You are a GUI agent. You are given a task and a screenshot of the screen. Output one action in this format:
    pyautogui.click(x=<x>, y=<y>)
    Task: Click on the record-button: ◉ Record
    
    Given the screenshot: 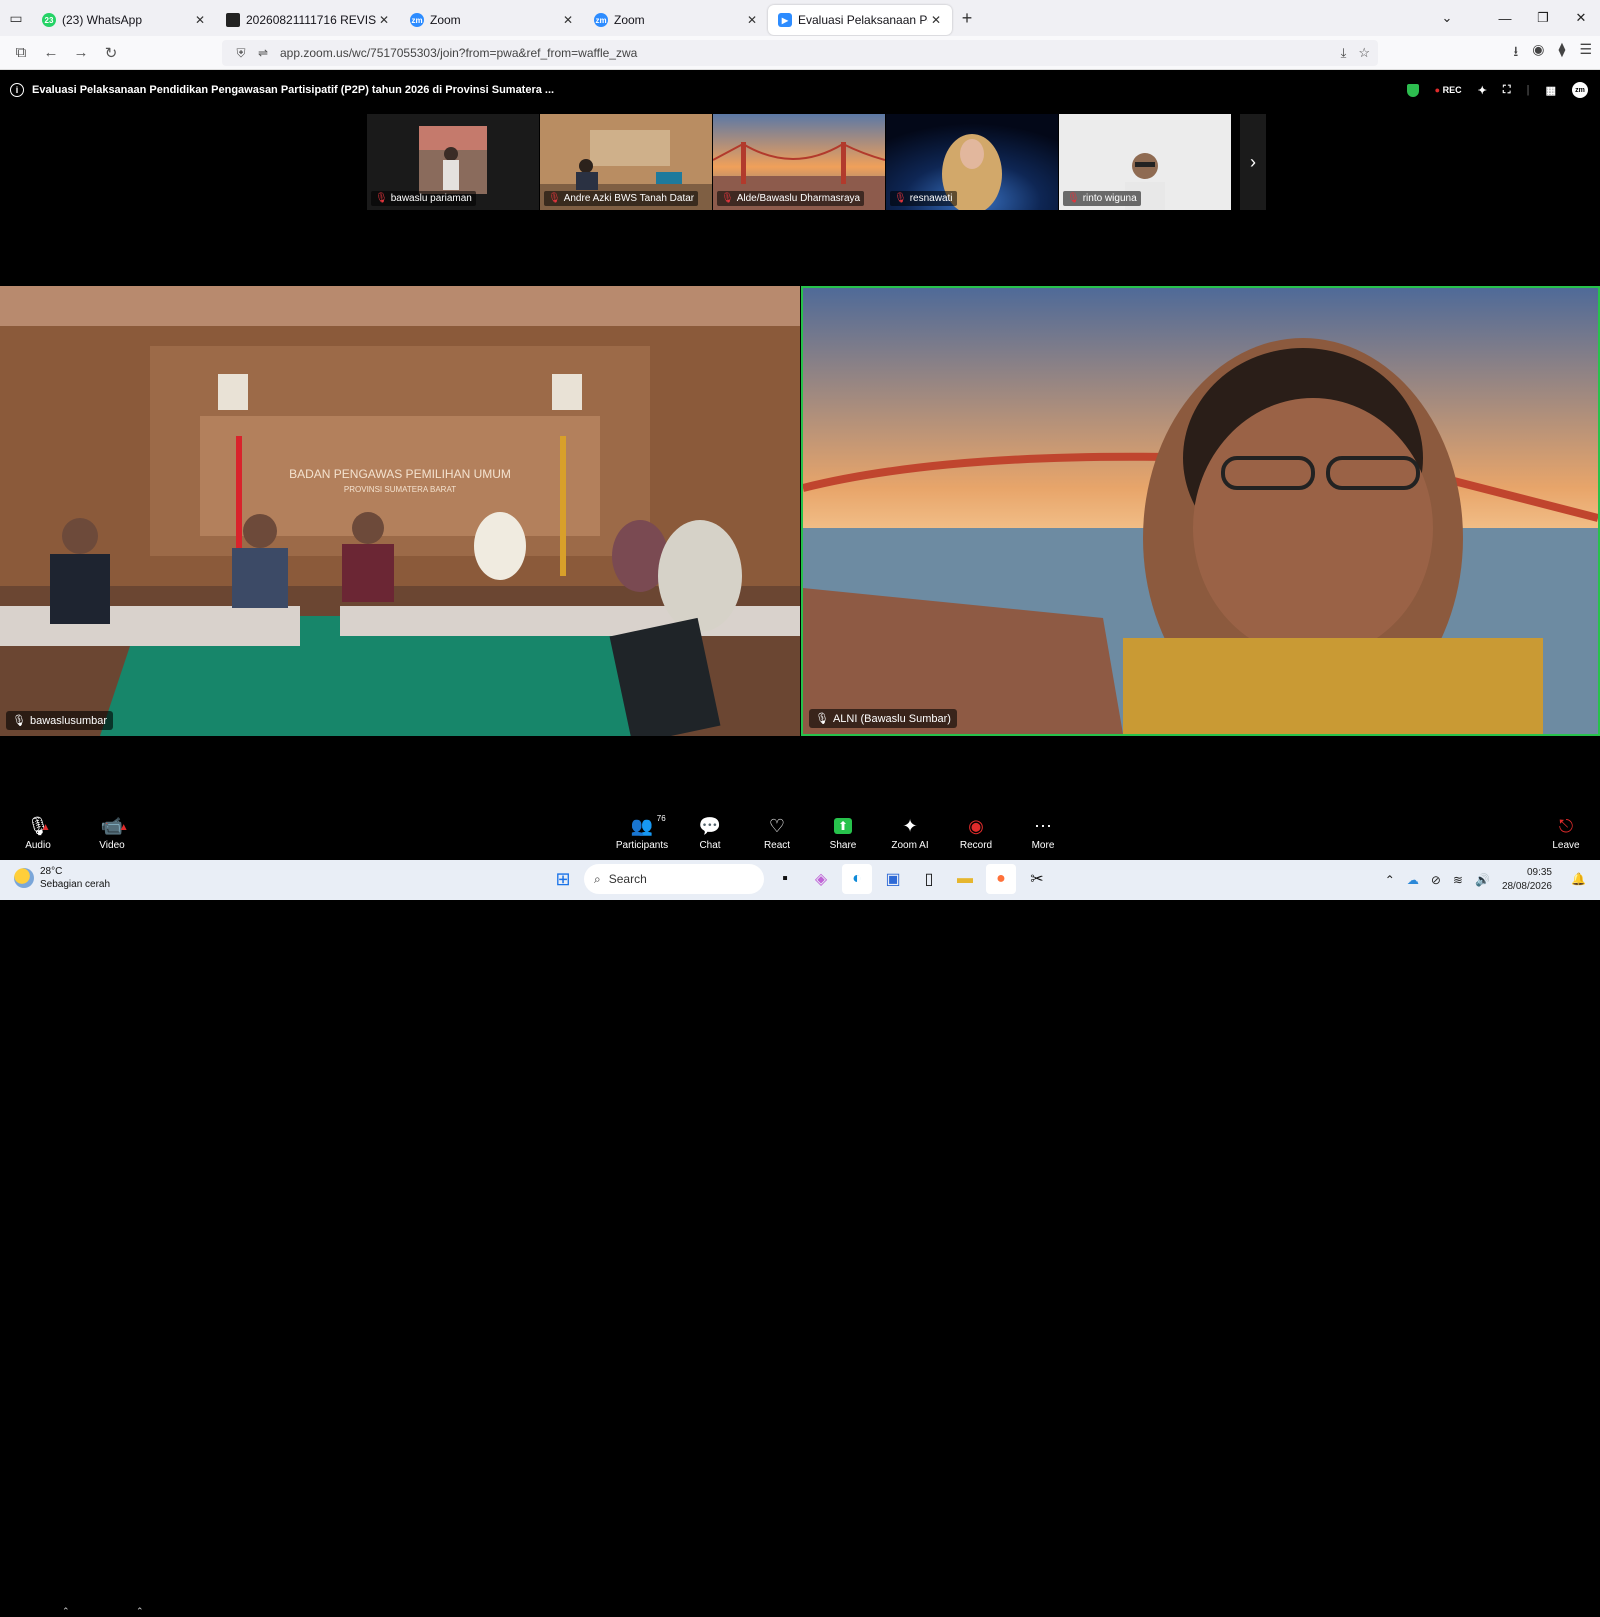 What is the action you would take?
    pyautogui.click(x=976, y=836)
    